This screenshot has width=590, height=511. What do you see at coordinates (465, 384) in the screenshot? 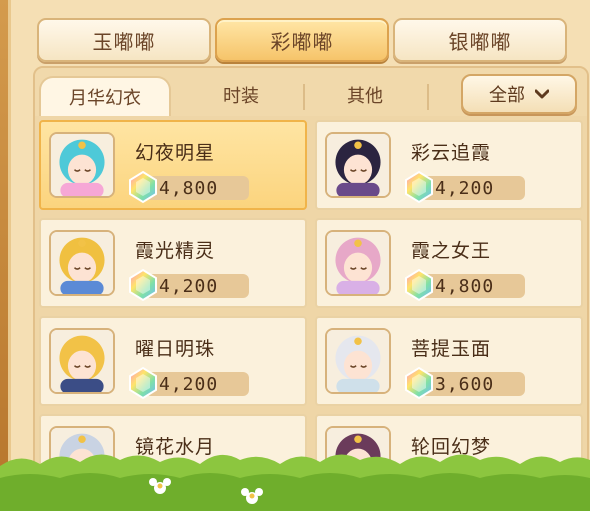
I see `item-price: 3,600` at bounding box center [465, 384].